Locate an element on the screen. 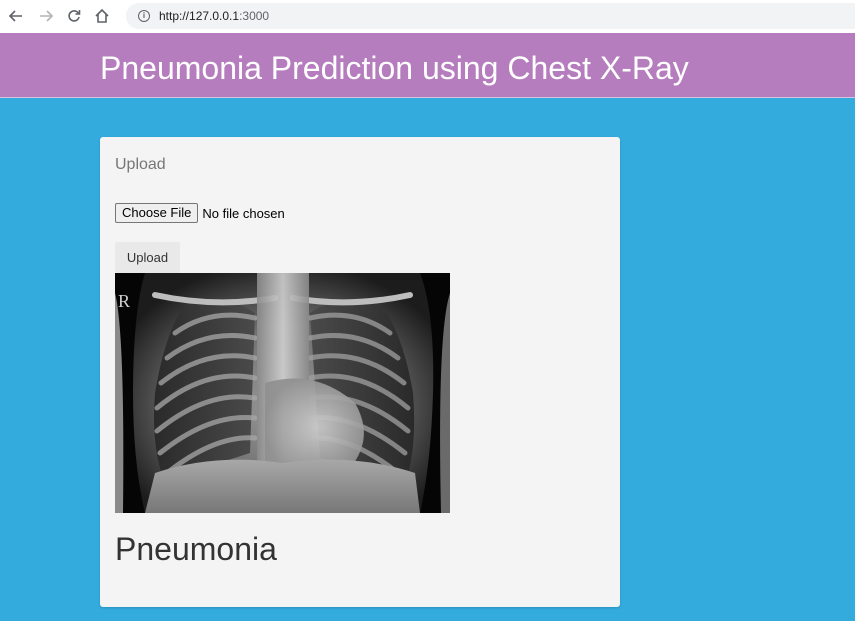  xray-side-marker: R is located at coordinates (124, 301).